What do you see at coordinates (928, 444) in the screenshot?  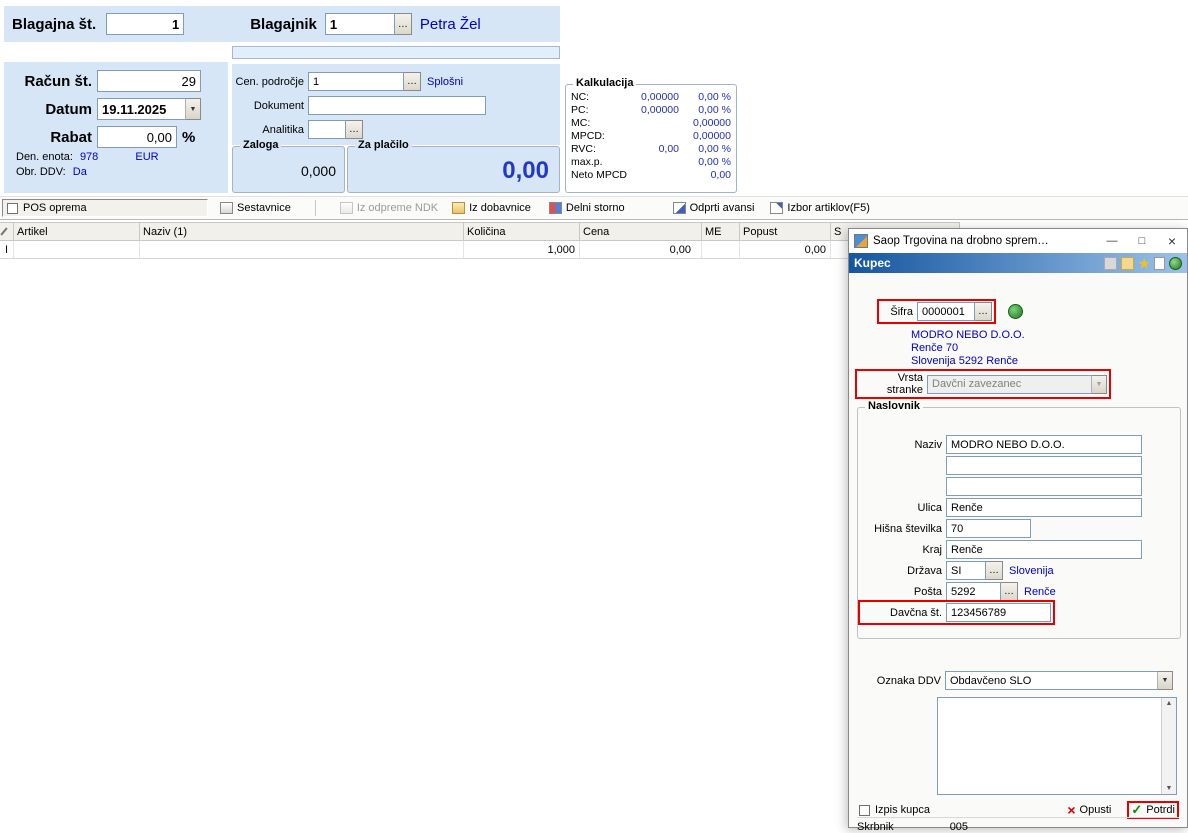 I see `naziv-label: Naziv` at bounding box center [928, 444].